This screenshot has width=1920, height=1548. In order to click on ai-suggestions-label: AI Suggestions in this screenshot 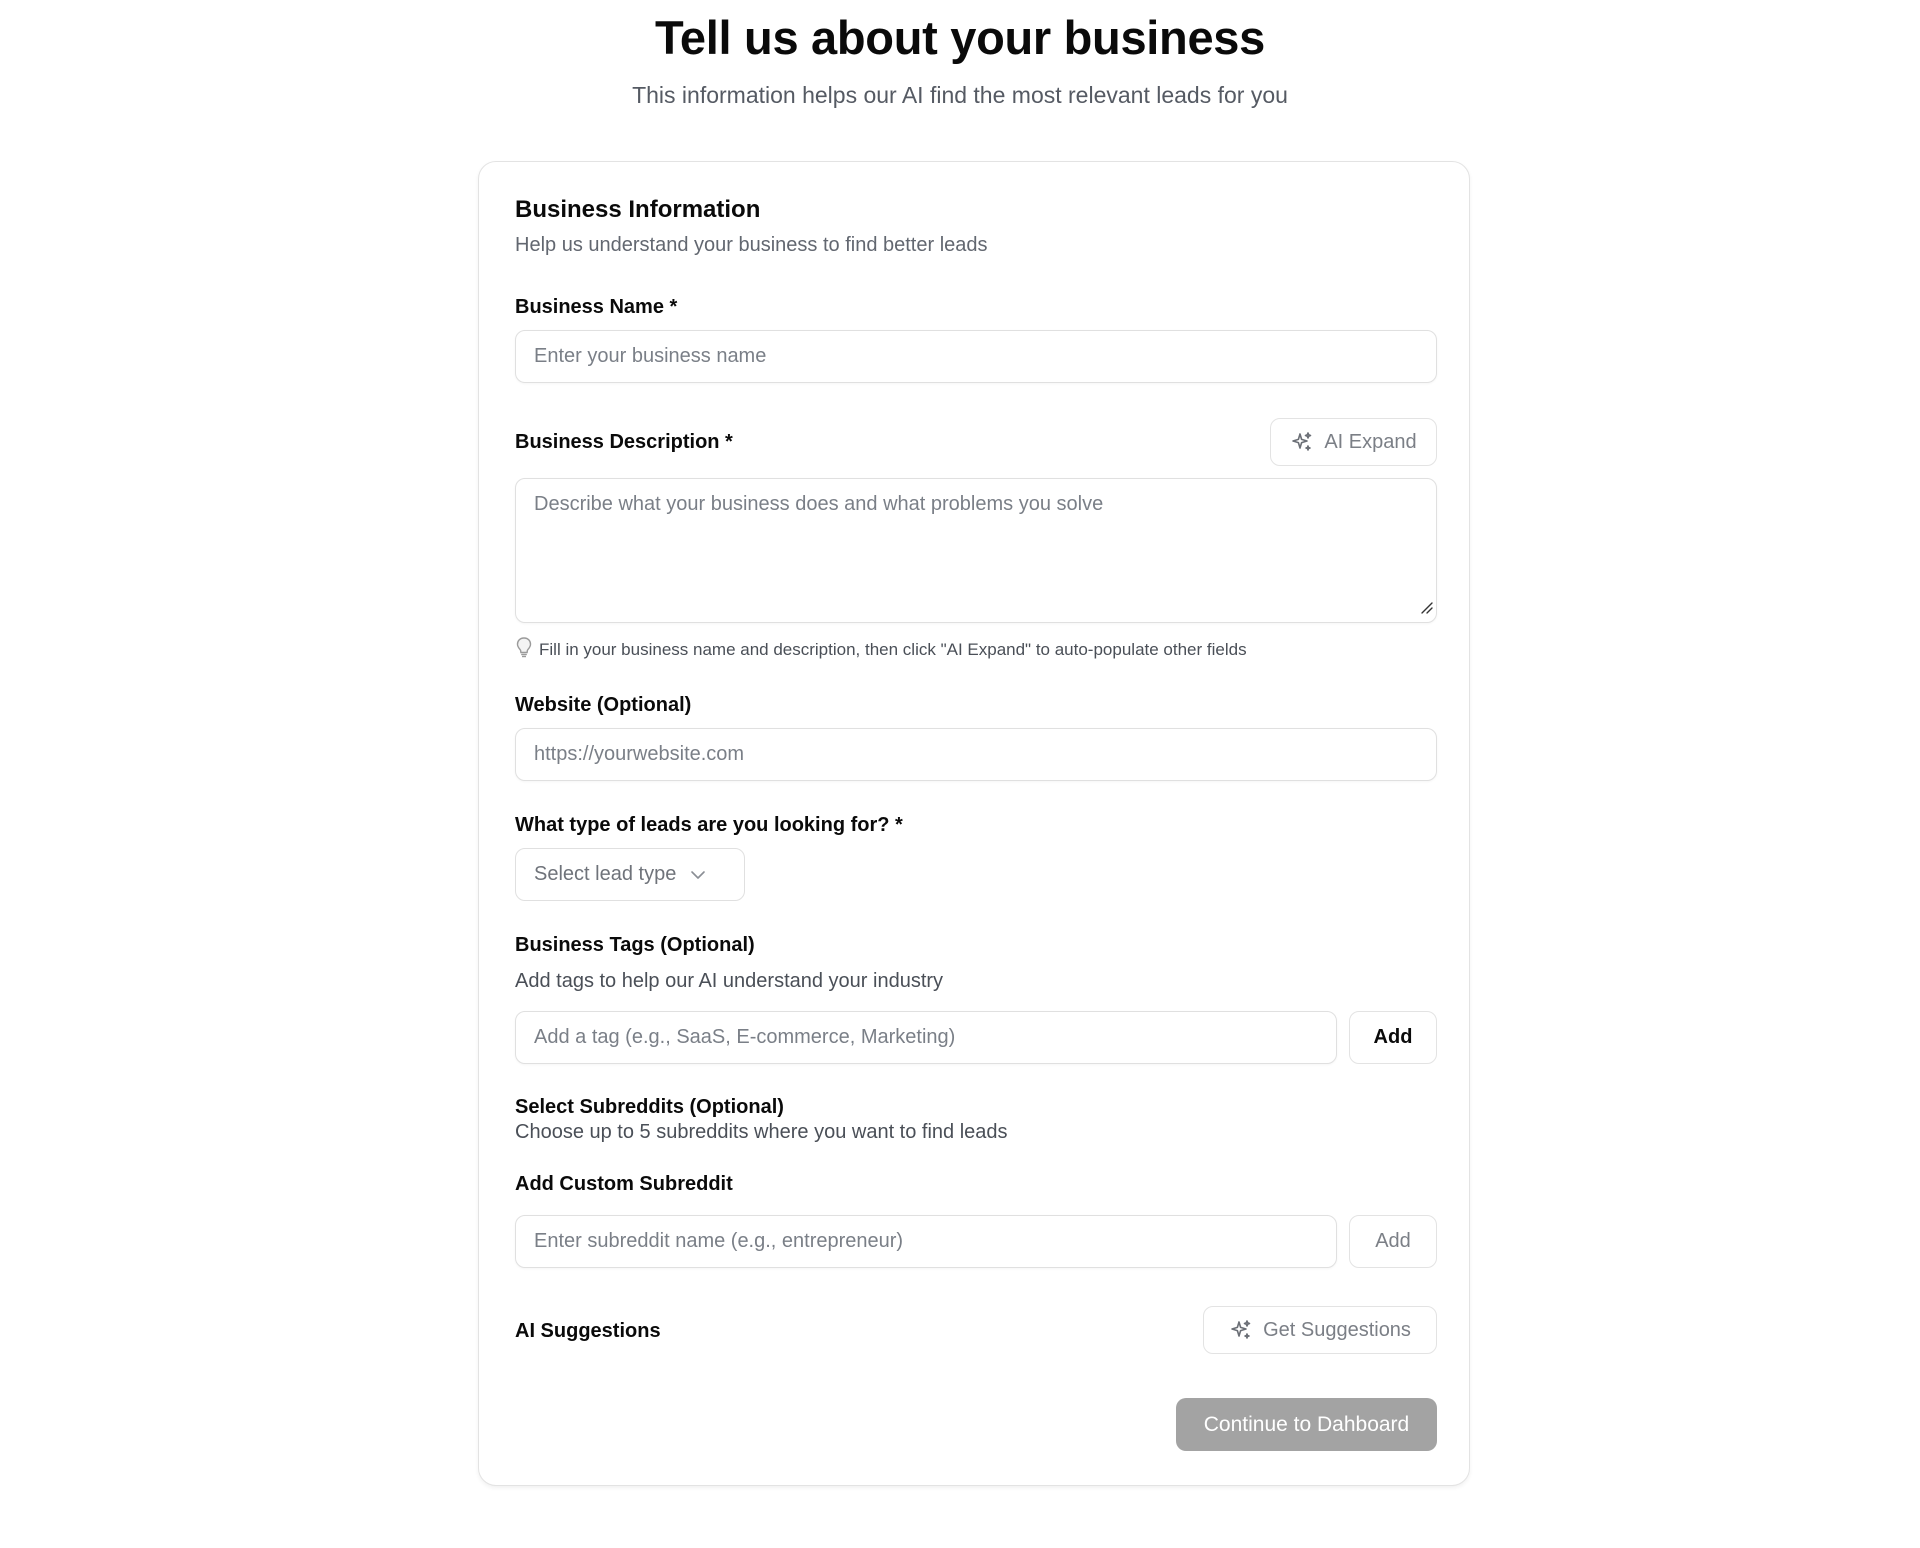, I will do `click(588, 1331)`.